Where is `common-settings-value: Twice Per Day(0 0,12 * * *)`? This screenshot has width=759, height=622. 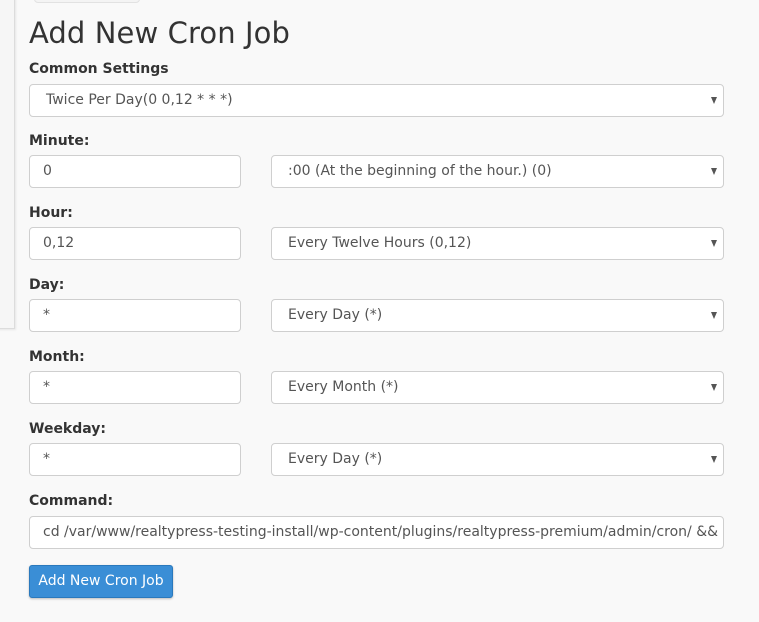 common-settings-value: Twice Per Day(0 0,12 * * *) is located at coordinates (139, 100).